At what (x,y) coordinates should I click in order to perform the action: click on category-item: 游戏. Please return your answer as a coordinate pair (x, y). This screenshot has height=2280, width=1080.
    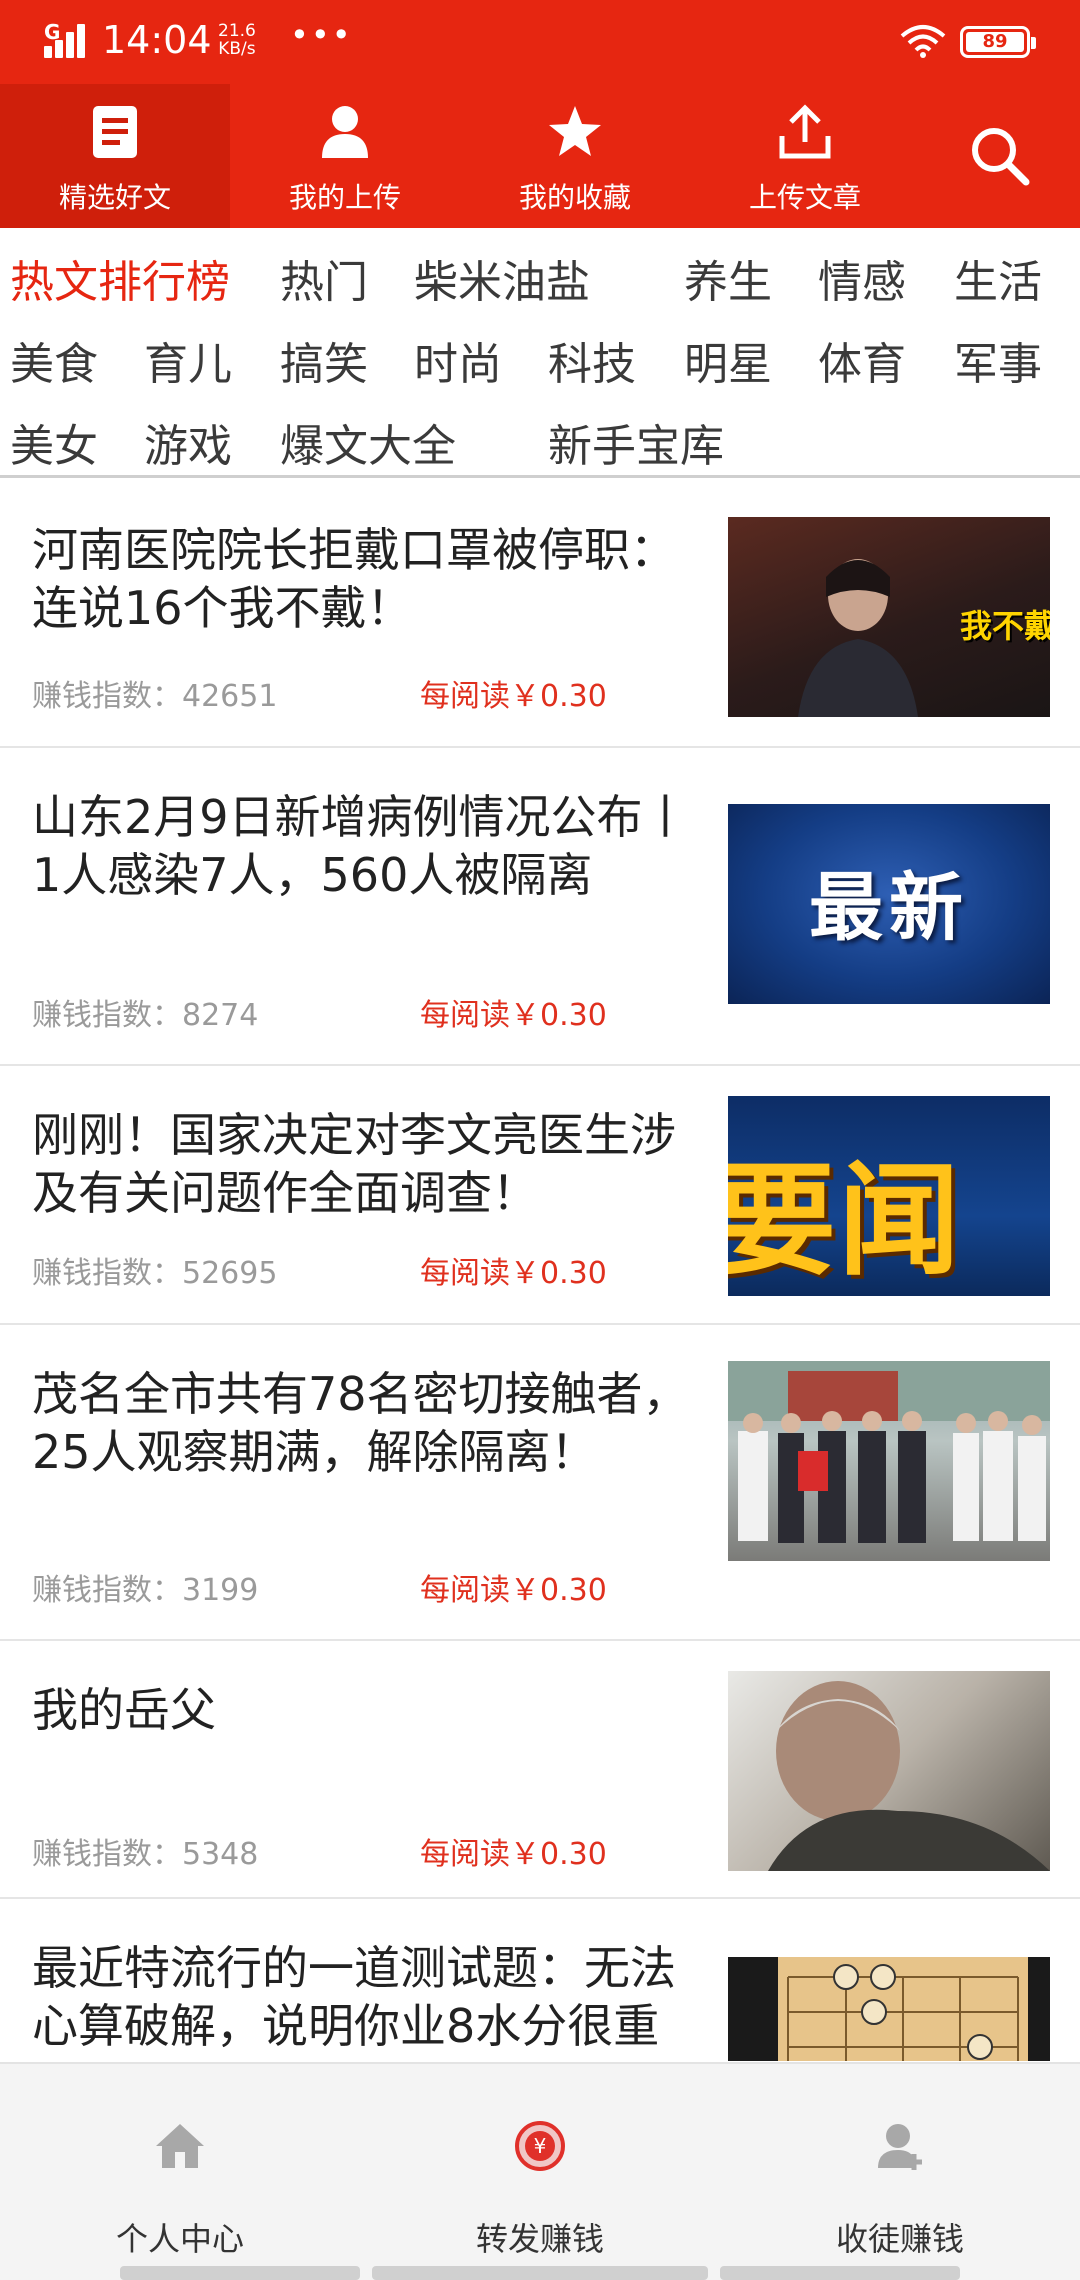
    Looking at the image, I should click on (188, 442).